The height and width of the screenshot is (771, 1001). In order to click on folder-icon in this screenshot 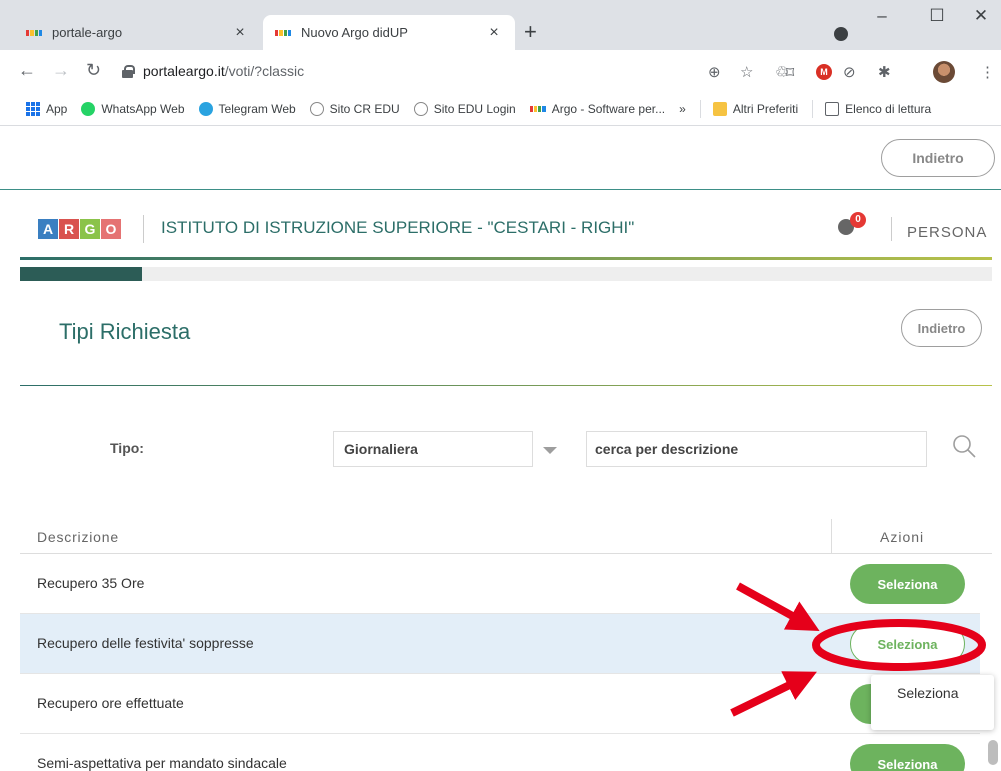, I will do `click(719, 108)`.